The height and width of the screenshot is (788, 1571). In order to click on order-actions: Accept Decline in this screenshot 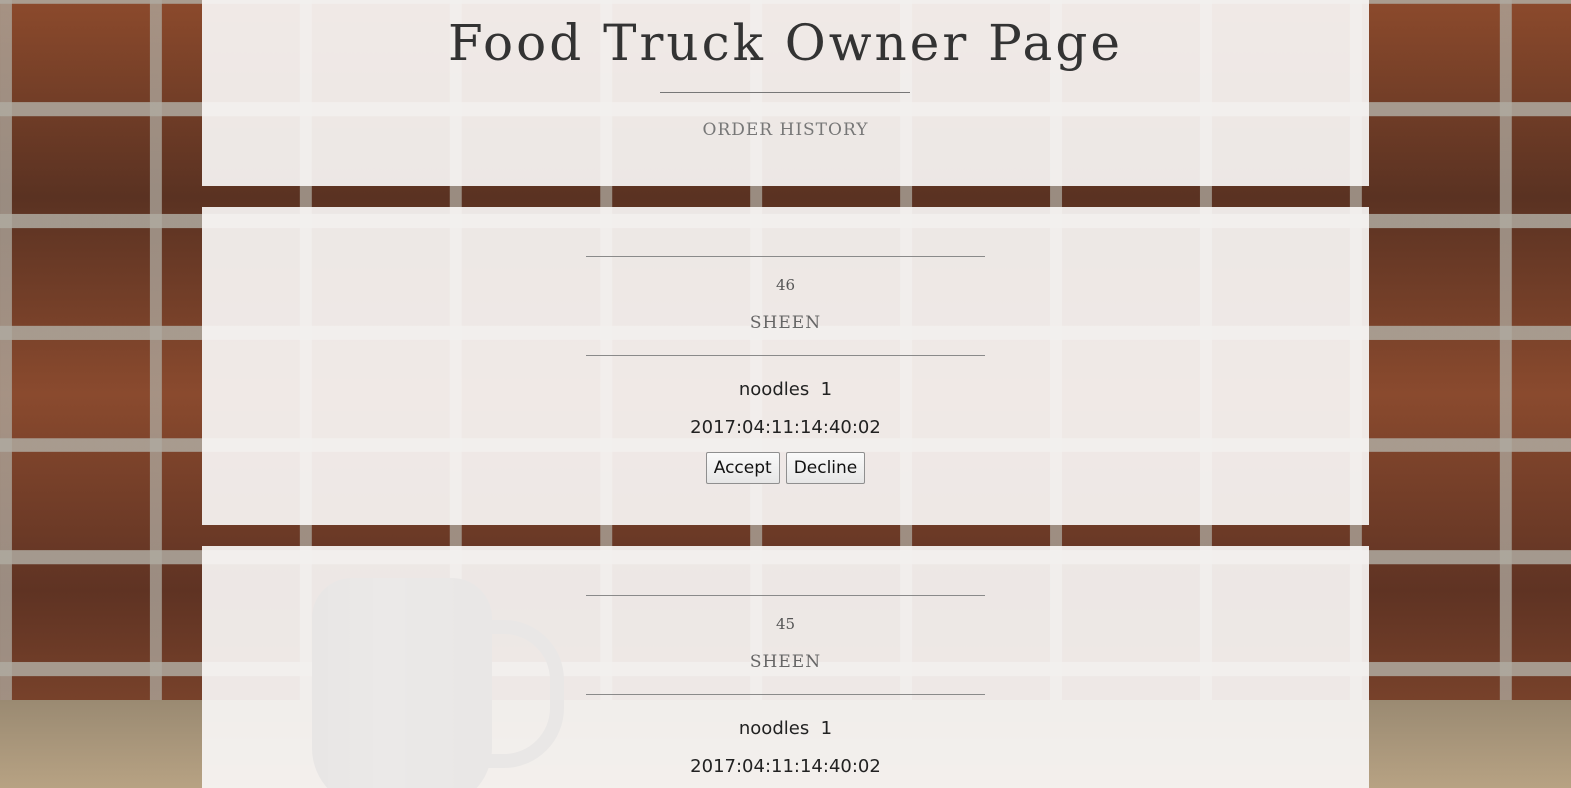, I will do `click(785, 468)`.